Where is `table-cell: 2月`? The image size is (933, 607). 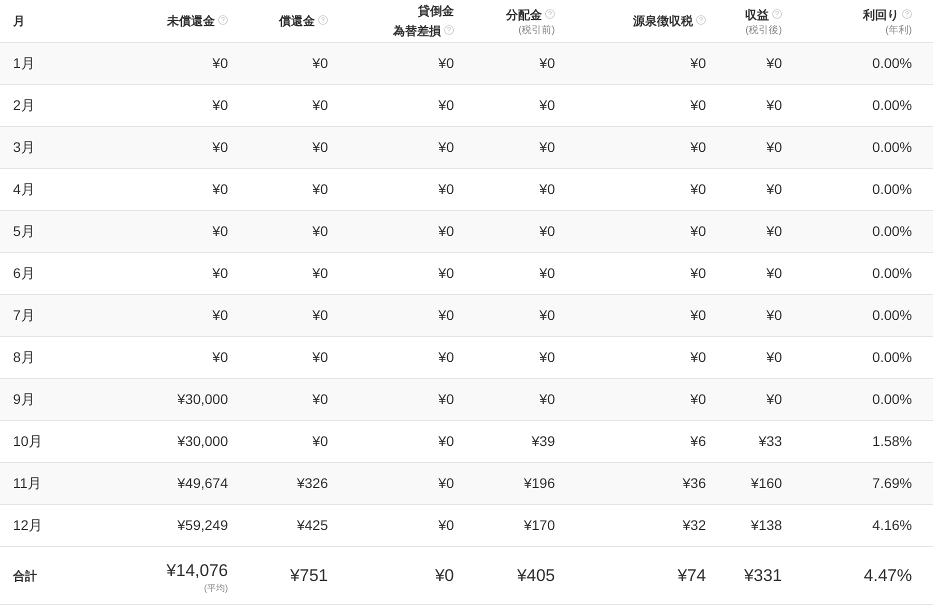
table-cell: 2月 is located at coordinates (24, 104).